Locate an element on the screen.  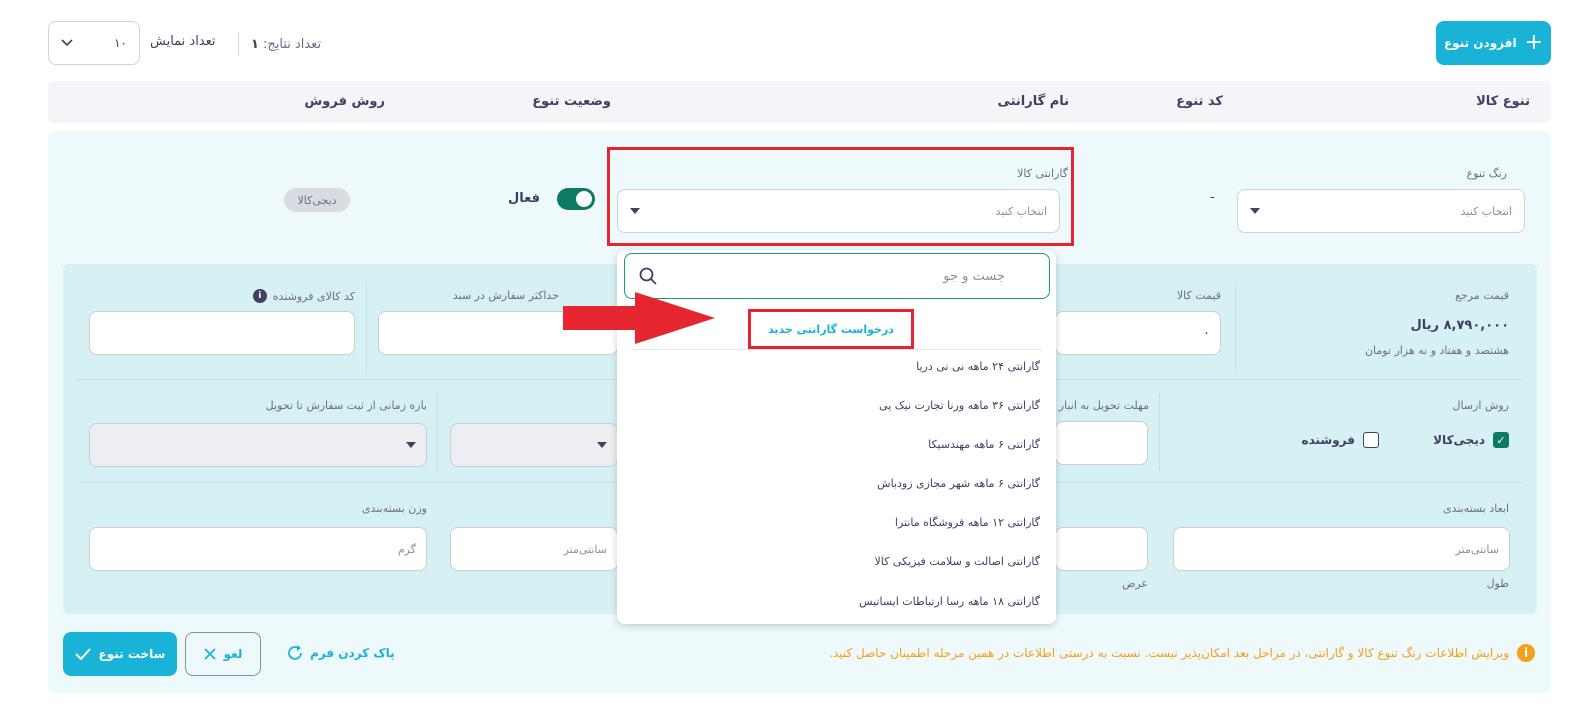
delivery-deadline-input is located at coordinates (1101, 443).